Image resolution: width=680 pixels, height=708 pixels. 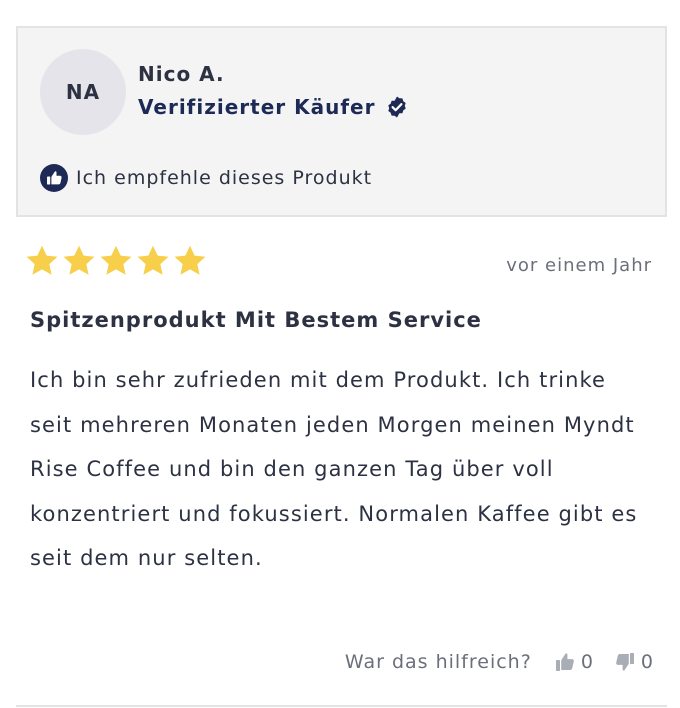 I want to click on helpful-section: War das hilfreich? 0 0, so click(x=499, y=662).